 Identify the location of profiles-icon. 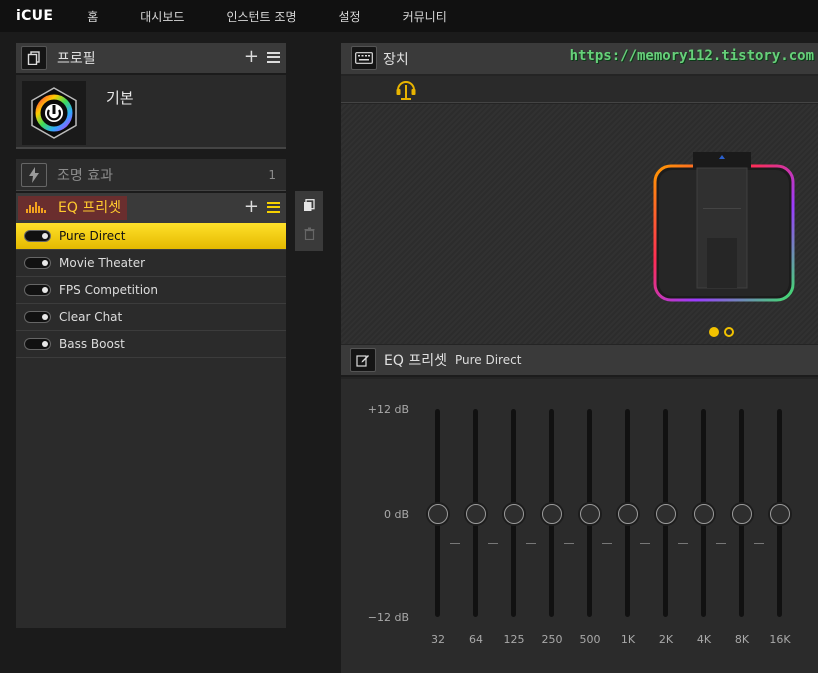
(34, 58).